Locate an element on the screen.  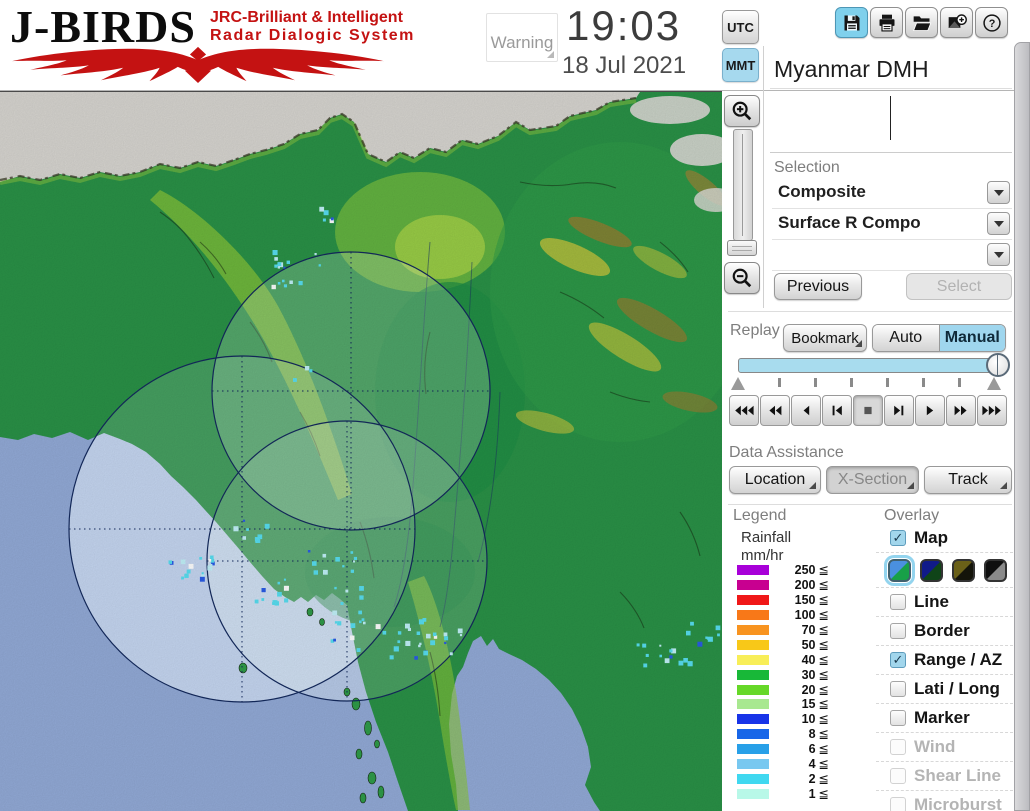
zoom-slider-track is located at coordinates (743, 185).